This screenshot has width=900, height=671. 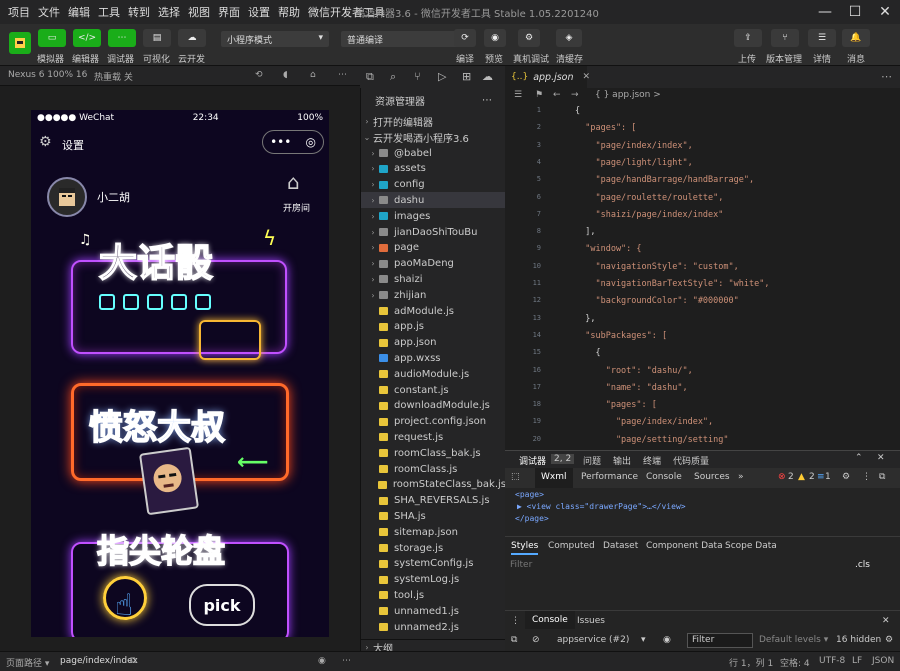 I want to click on back-arrow-icon: ←, so click(x=557, y=95).